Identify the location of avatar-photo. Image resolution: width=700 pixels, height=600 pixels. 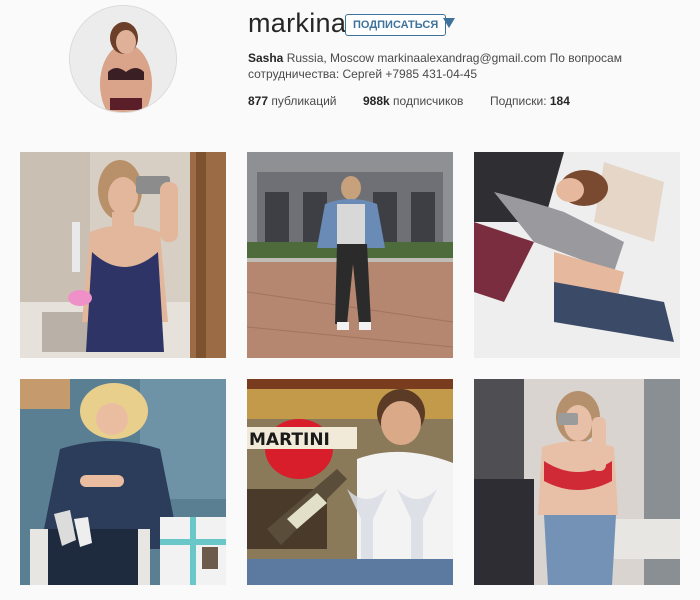
(123, 59).